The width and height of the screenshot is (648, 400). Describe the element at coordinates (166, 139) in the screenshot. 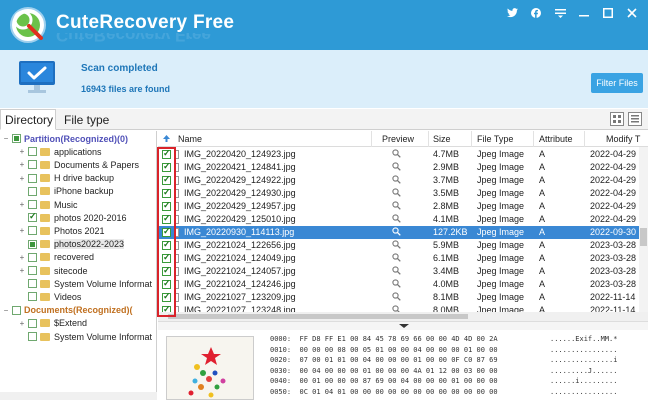

I see `select-all-arrow-icon` at that location.